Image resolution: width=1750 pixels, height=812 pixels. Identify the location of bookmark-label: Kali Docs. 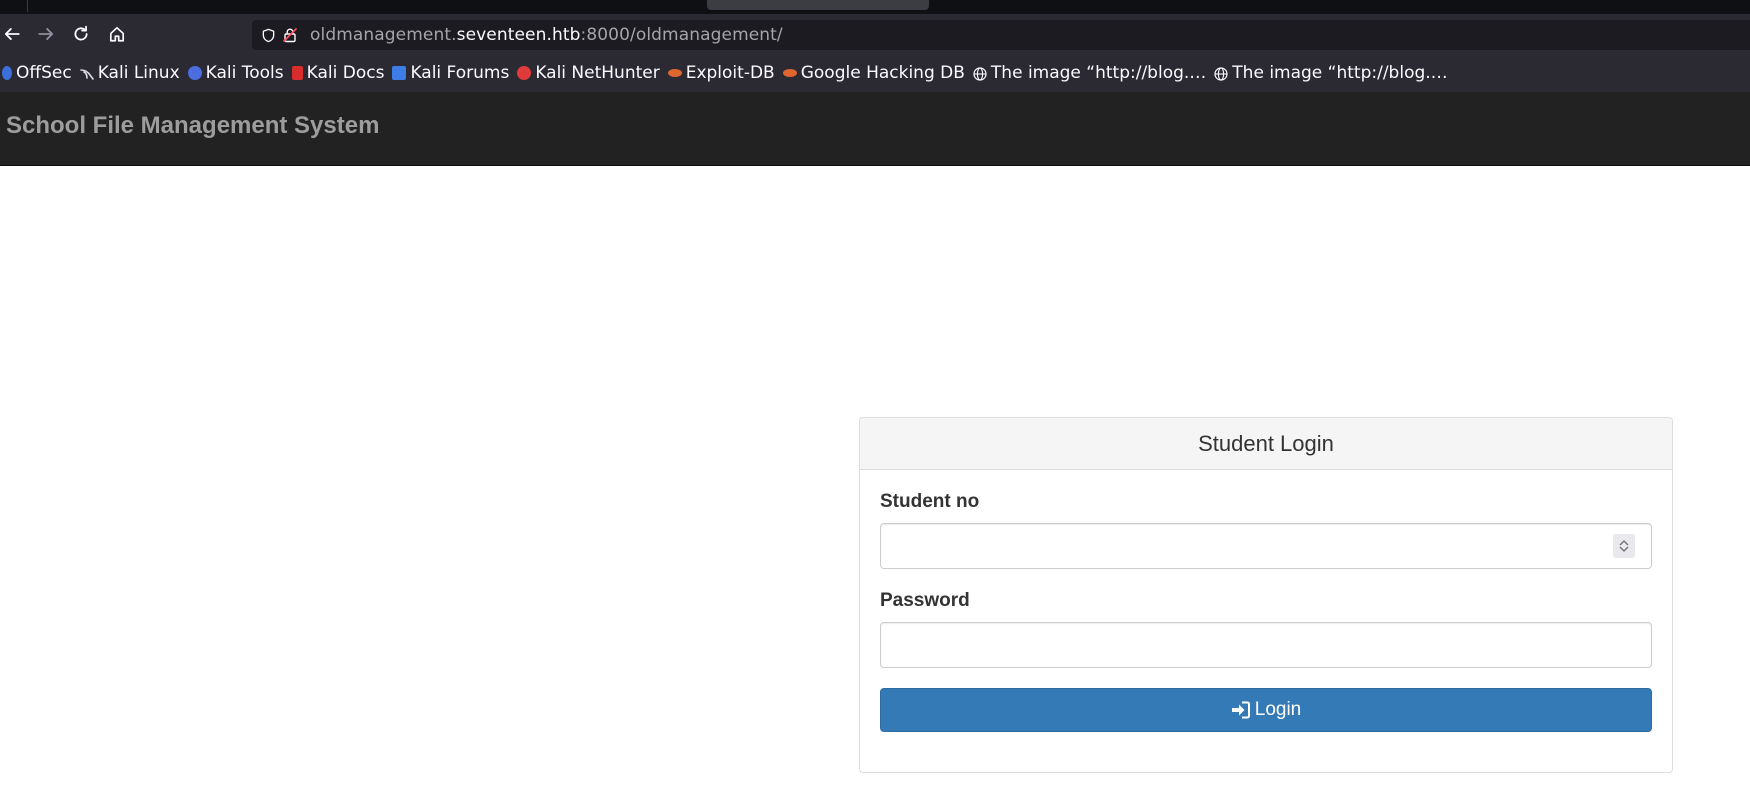
(345, 73).